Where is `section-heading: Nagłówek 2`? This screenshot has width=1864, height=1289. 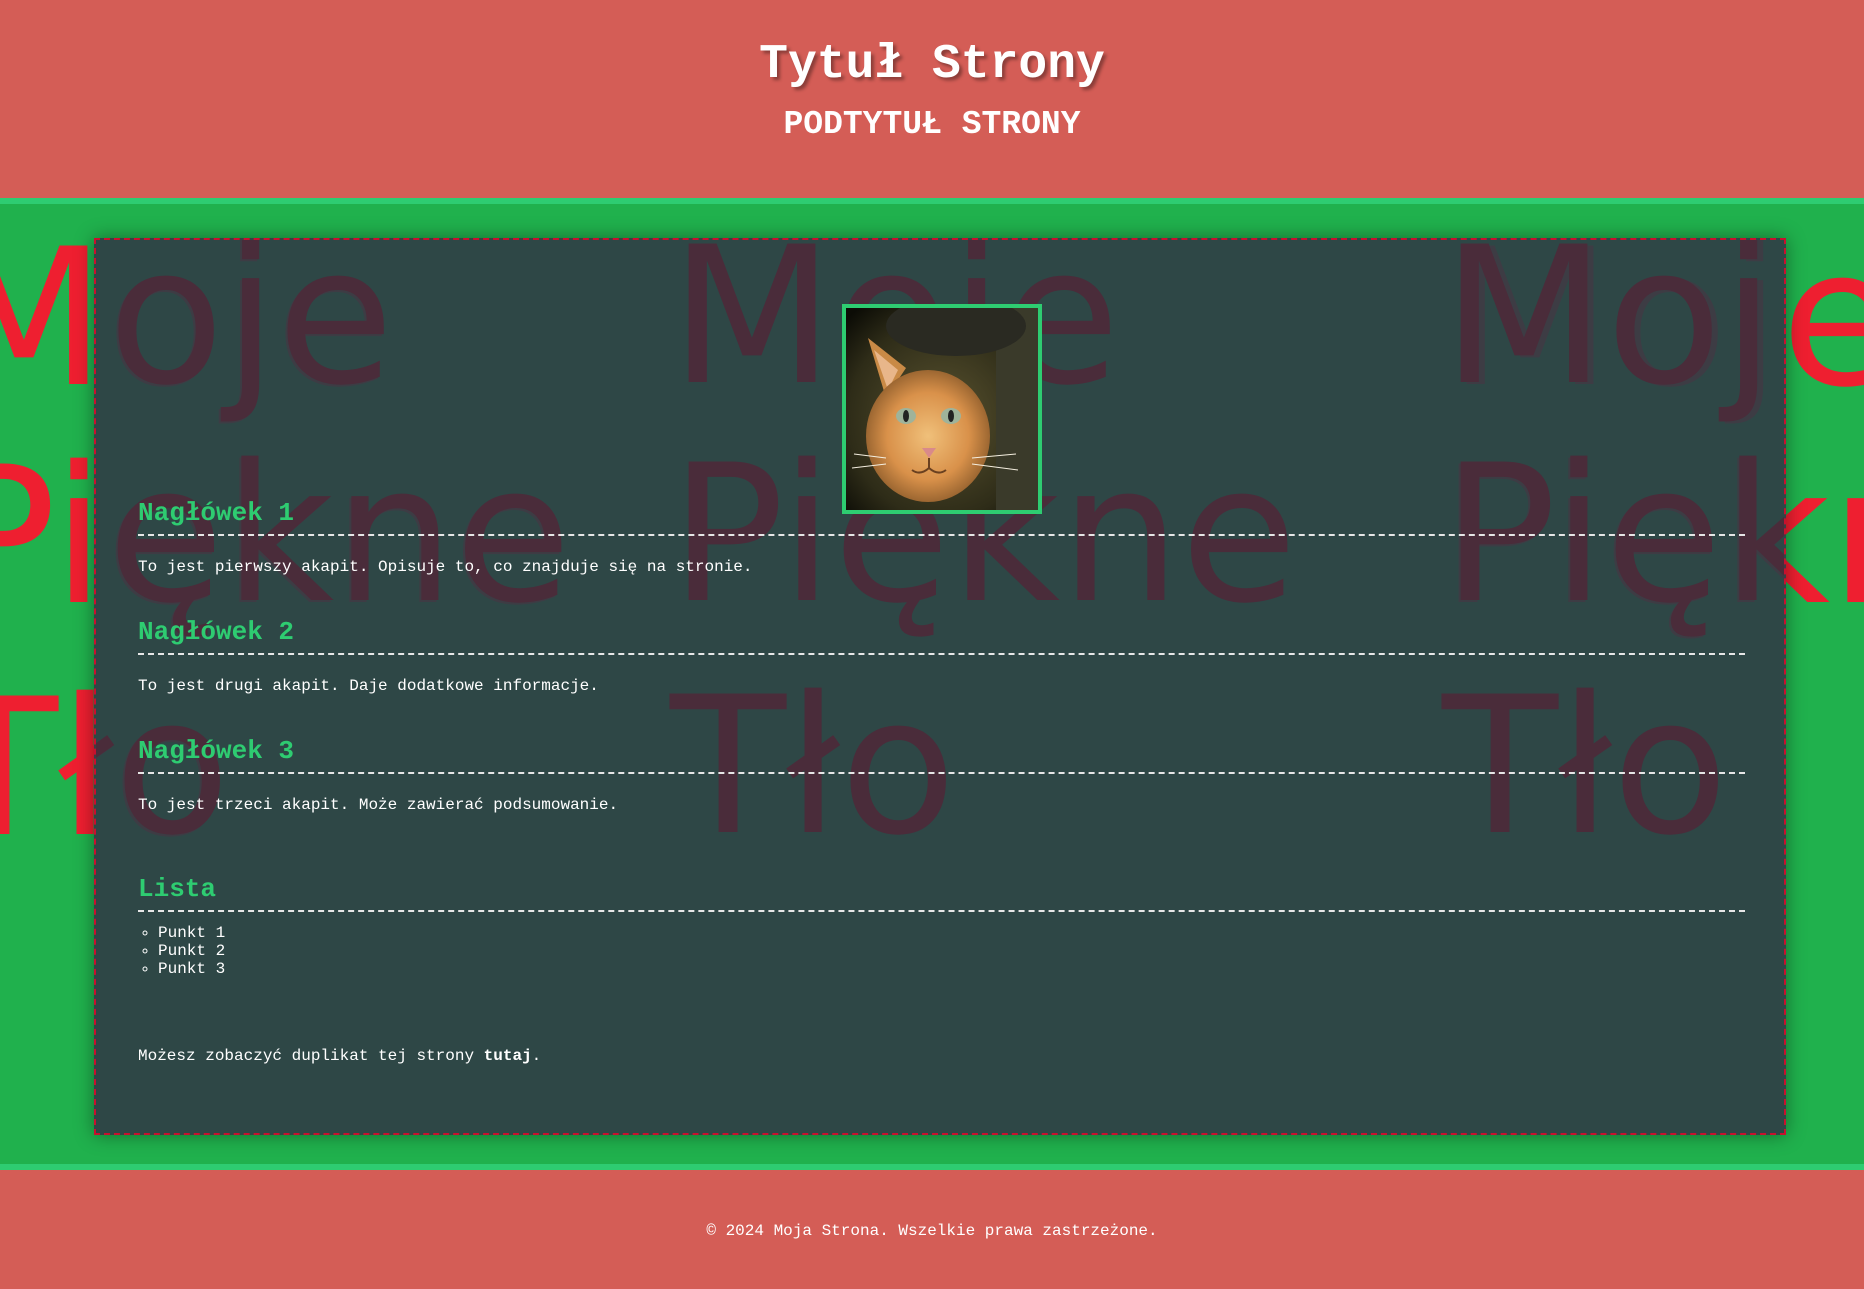 section-heading: Nagłówek 2 is located at coordinates (941, 636).